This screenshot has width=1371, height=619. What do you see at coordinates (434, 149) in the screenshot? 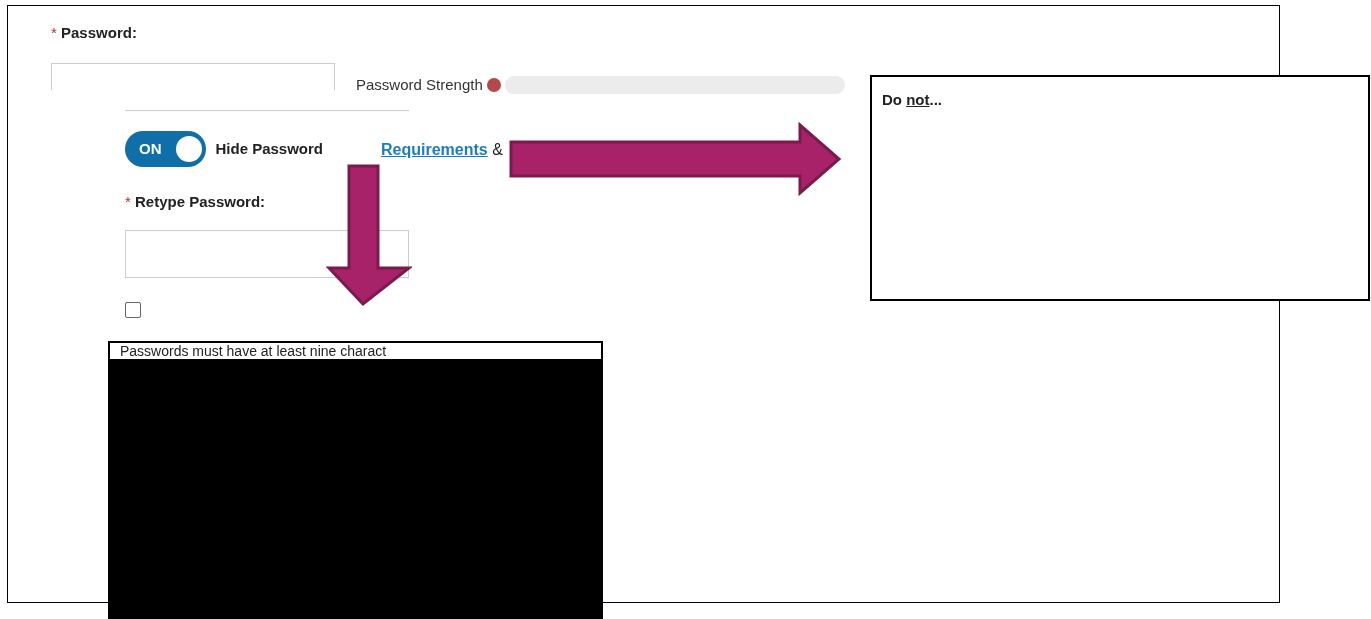
I see `requirements-link: Requirements` at bounding box center [434, 149].